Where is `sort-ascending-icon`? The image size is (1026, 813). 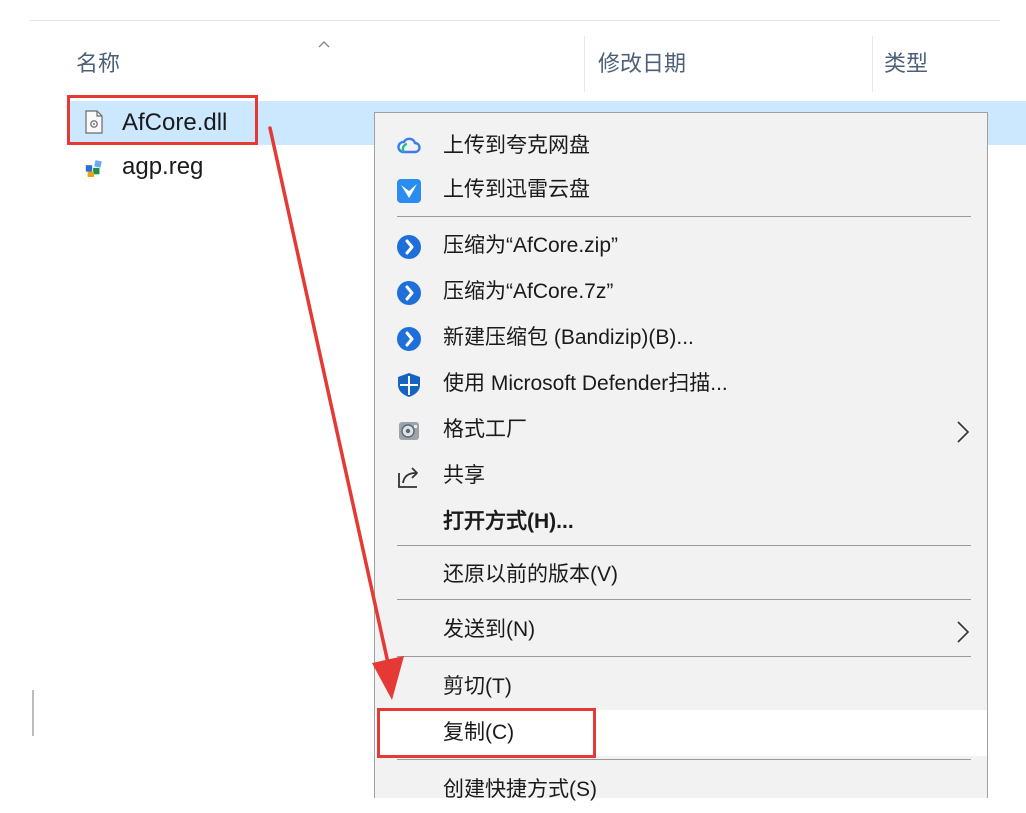
sort-ascending-icon is located at coordinates (324, 44).